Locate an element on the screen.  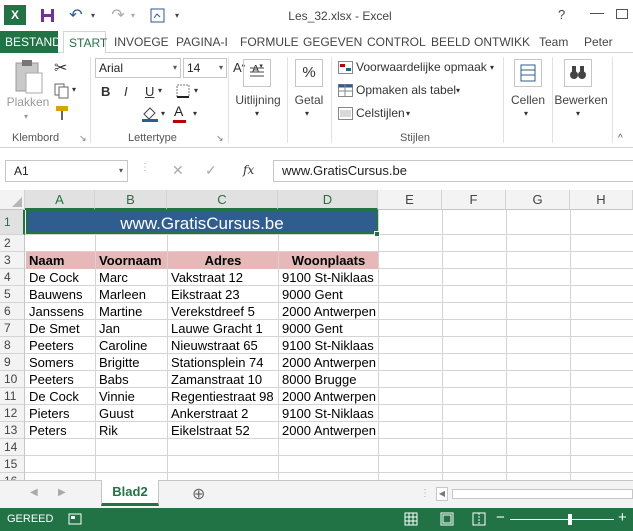
cancel-button: ✕ is located at coordinates (178, 170).